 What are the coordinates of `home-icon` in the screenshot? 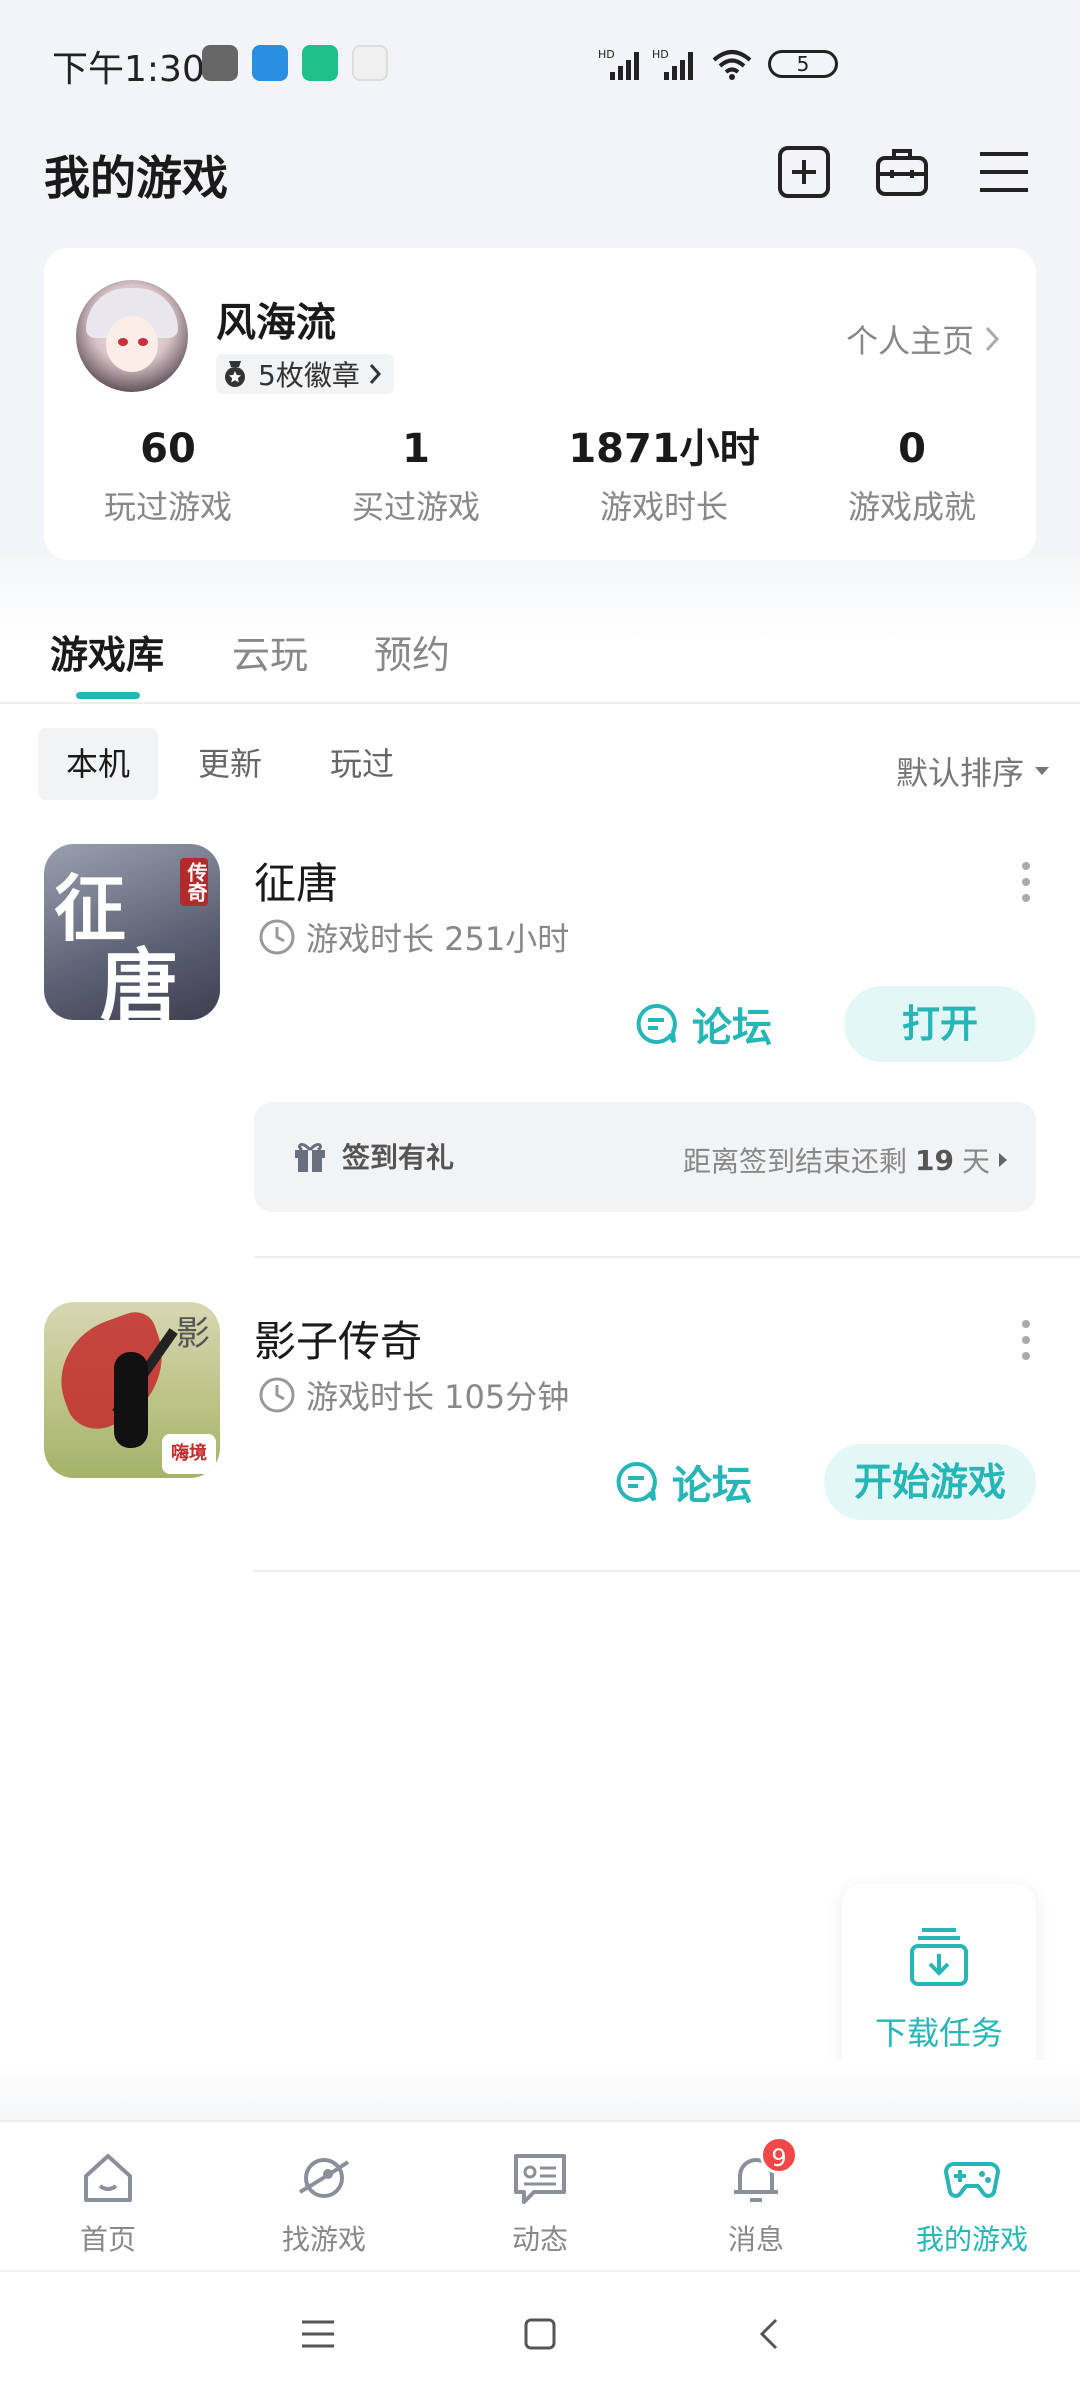 It's located at (108, 2178).